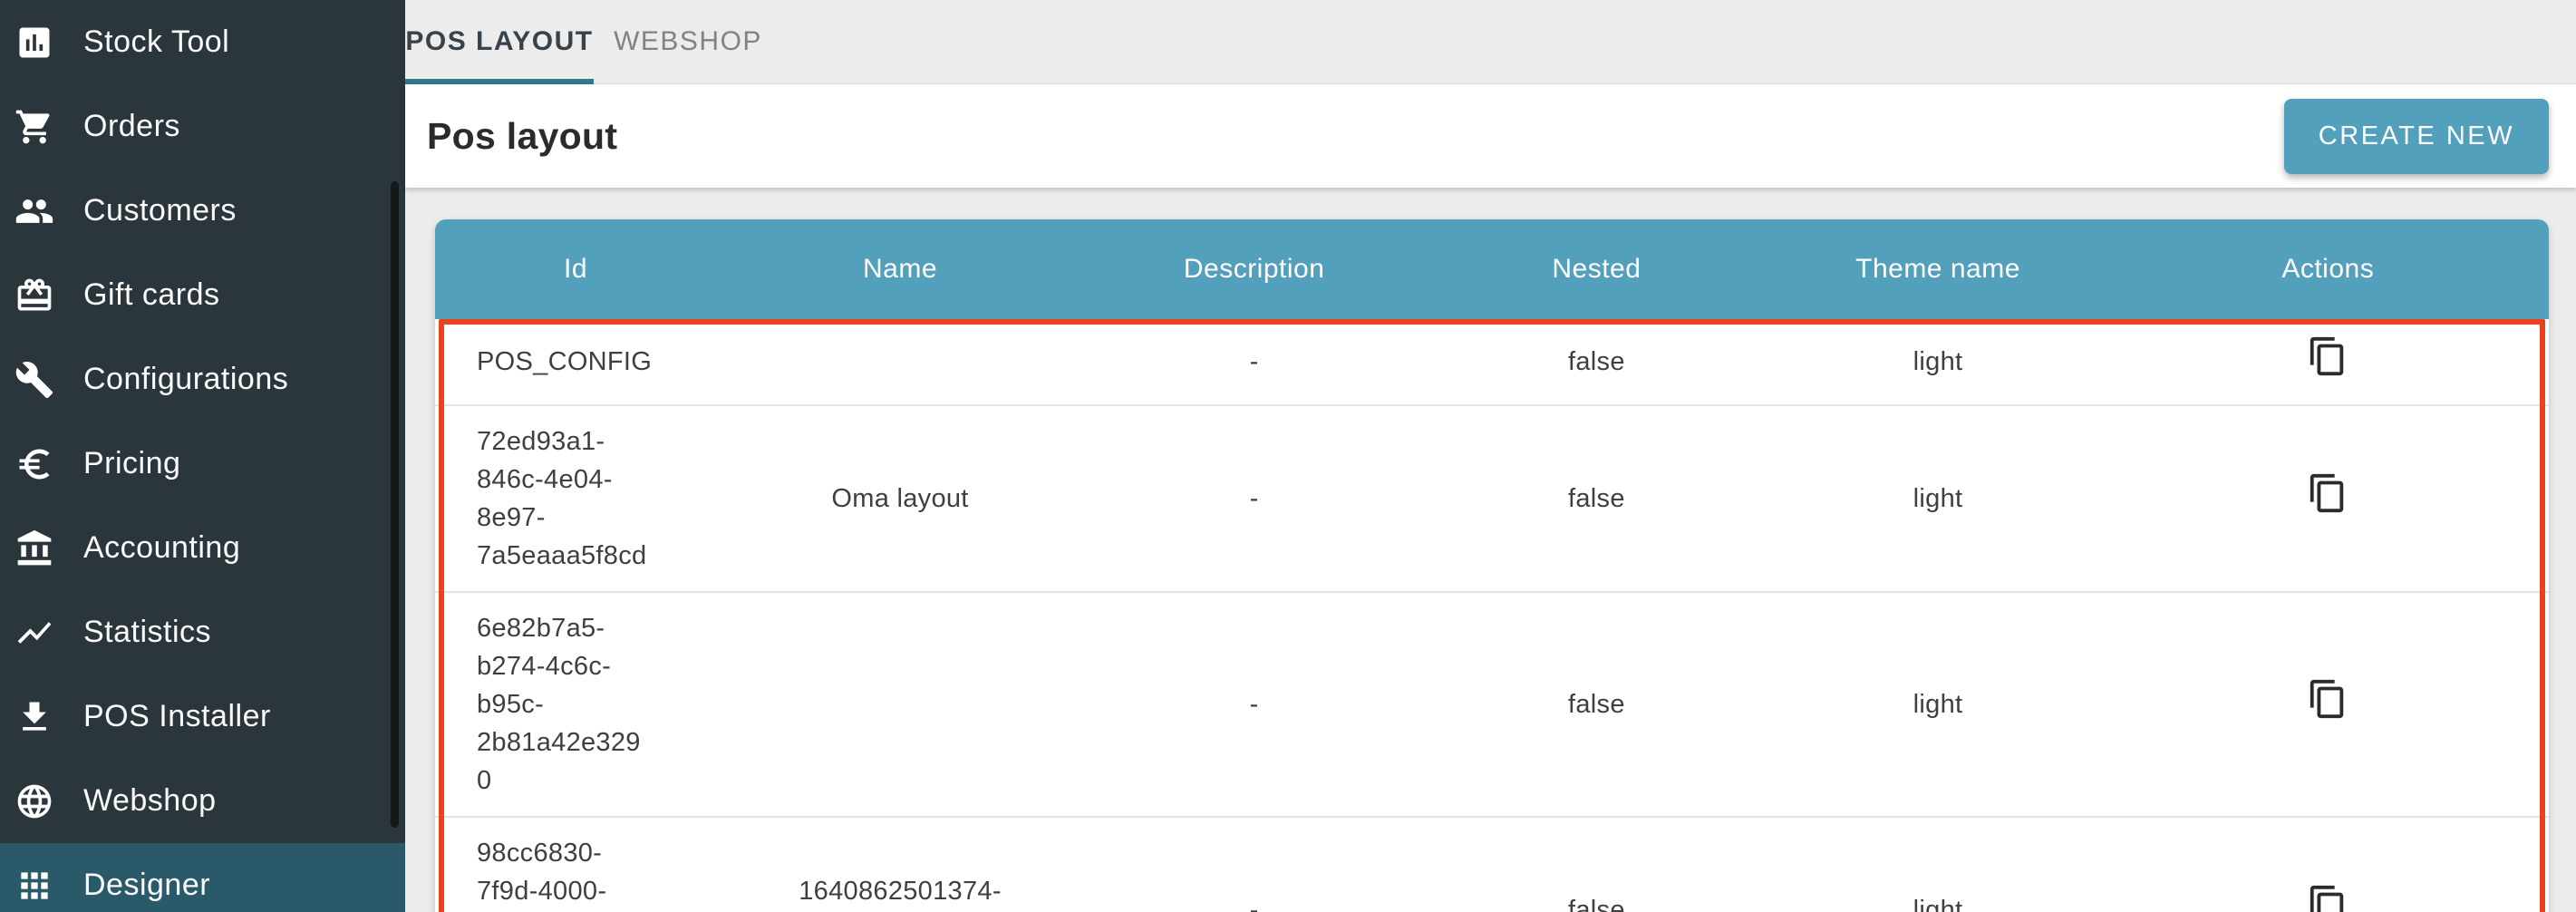 The height and width of the screenshot is (912, 2576). Describe the element at coordinates (562, 499) in the screenshot. I see `cell-id: 72ed93a1-846c-4e04-8e97-7a5eaaa5f8cd` at that location.